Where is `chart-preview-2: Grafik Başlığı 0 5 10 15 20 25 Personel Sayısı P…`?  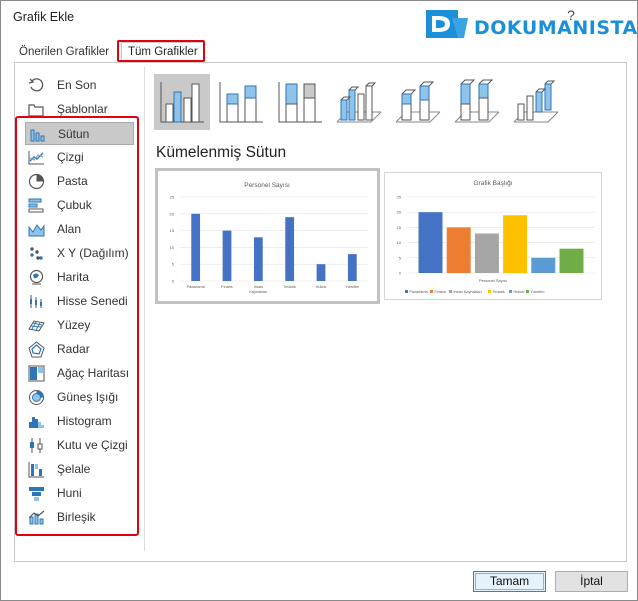
chart-preview-2: Grafik Başlığı 0 5 10 15 20 25 Personel Sayısı P… is located at coordinates (493, 236).